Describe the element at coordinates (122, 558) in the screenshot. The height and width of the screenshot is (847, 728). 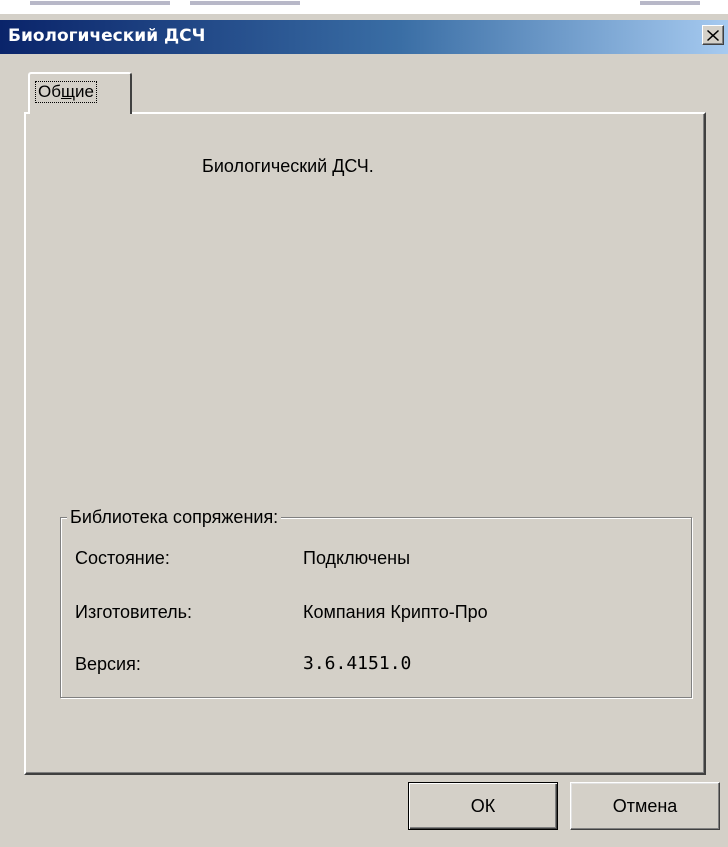
I see `status-label: Состояние:` at that location.